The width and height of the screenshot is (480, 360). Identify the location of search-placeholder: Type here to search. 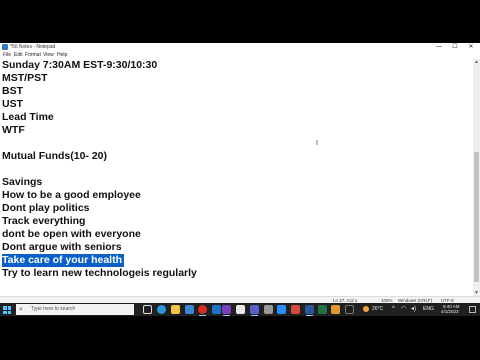
(53, 309).